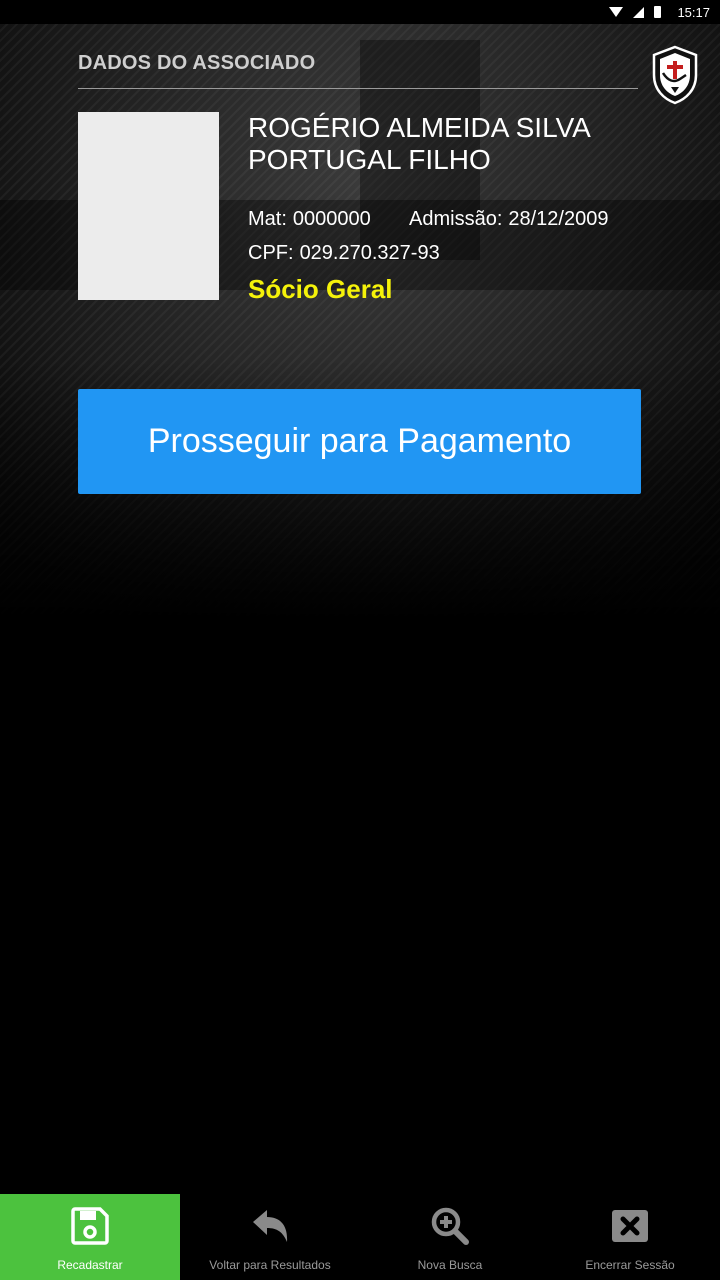 The image size is (720, 1280). Describe the element at coordinates (270, 1265) in the screenshot. I see `nav-label: Voltar para Resultados` at that location.